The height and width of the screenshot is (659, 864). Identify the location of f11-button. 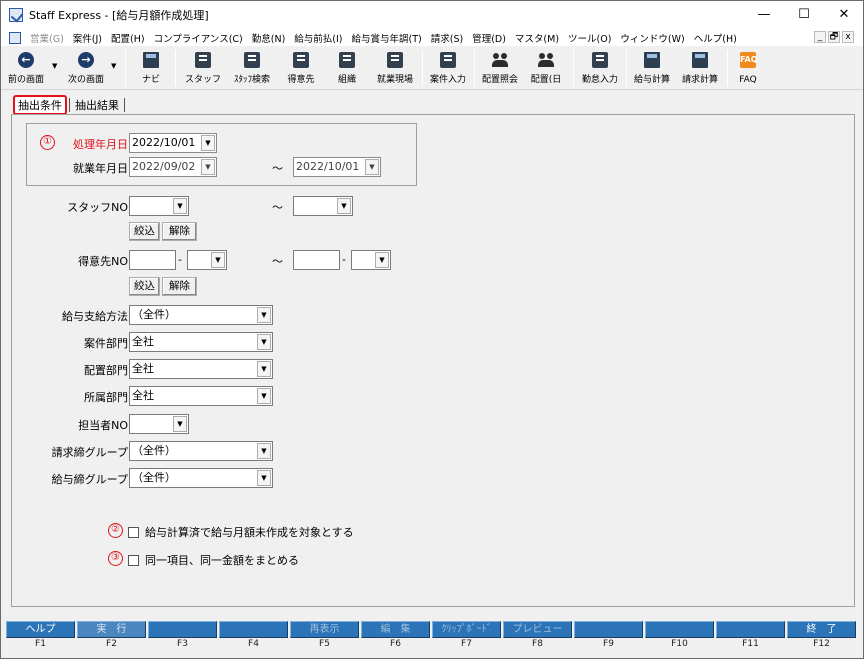
(750, 629).